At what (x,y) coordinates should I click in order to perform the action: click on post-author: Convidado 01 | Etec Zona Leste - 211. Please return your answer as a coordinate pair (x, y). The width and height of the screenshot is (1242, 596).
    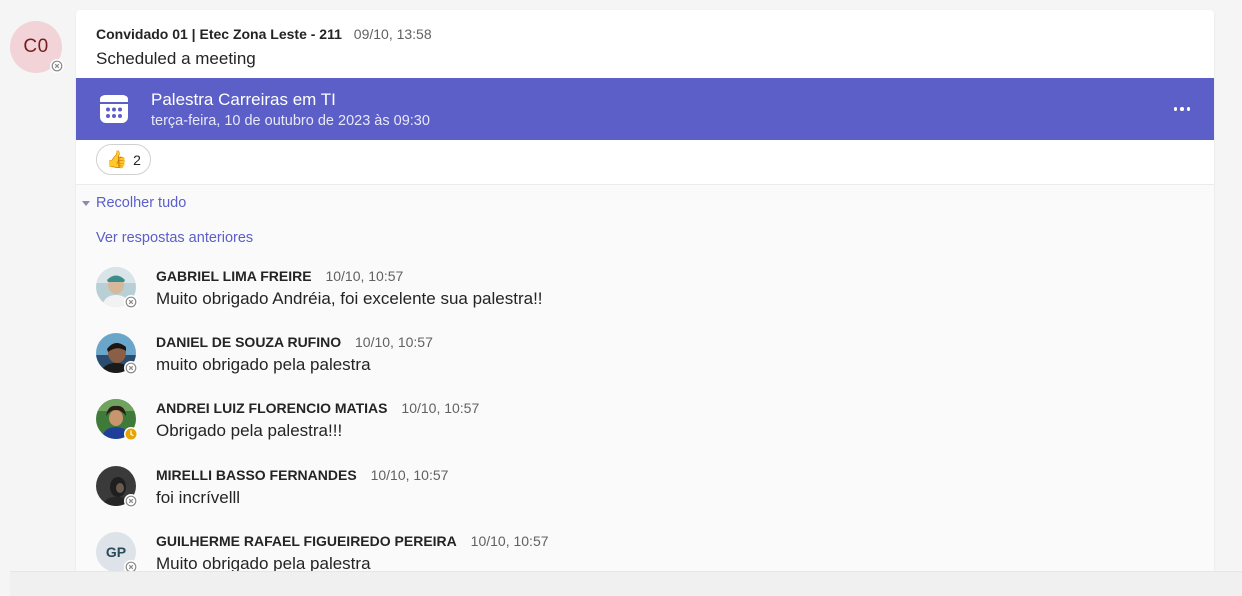
    Looking at the image, I should click on (219, 34).